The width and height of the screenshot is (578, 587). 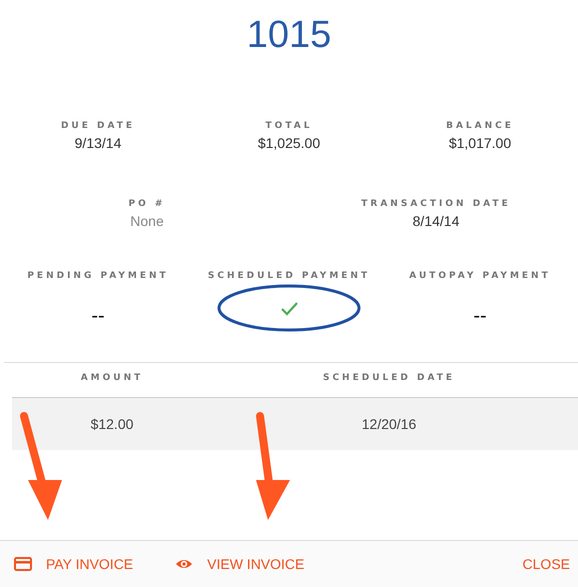 What do you see at coordinates (480, 126) in the screenshot?
I see `field-label: BALANCE` at bounding box center [480, 126].